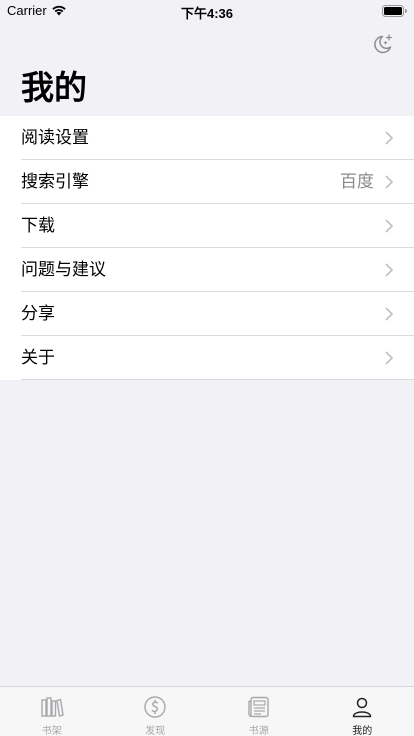 The image size is (414, 736). What do you see at coordinates (362, 731) in the screenshot?
I see `tab-label: 我的` at bounding box center [362, 731].